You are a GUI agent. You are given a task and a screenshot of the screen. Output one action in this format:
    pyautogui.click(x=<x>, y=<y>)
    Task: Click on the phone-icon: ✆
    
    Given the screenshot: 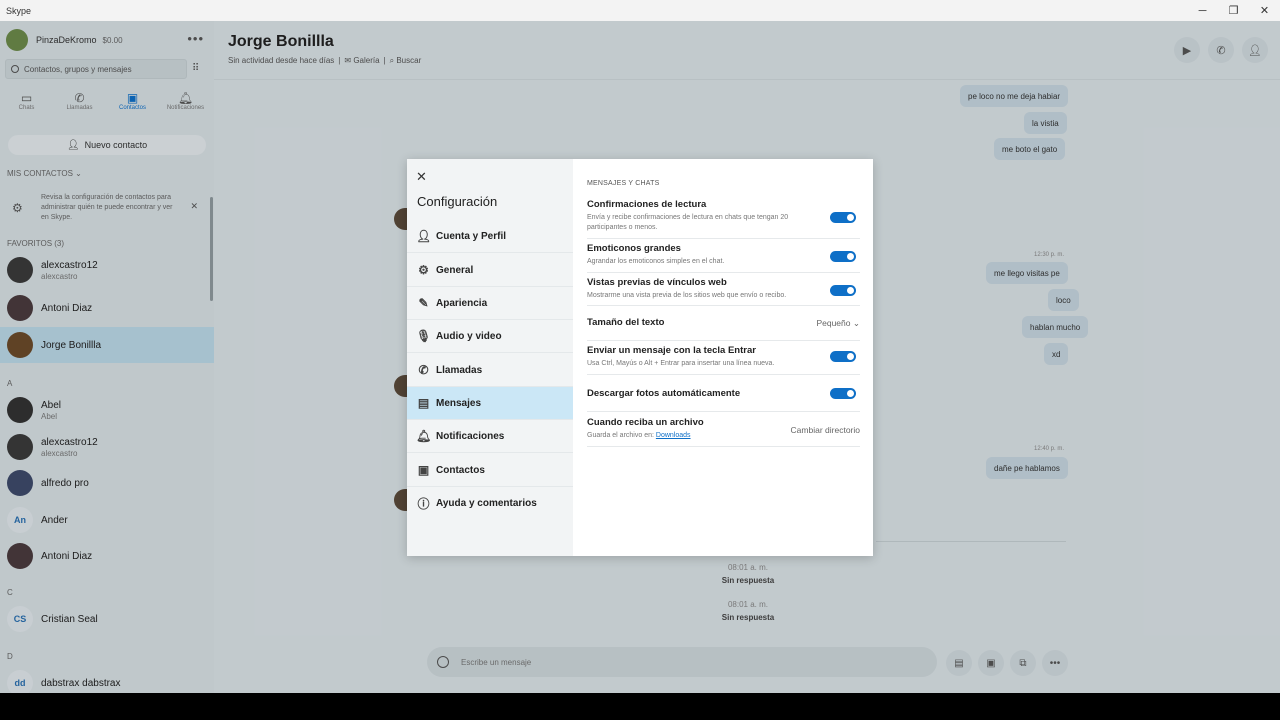 What is the action you would take?
    pyautogui.click(x=423, y=370)
    